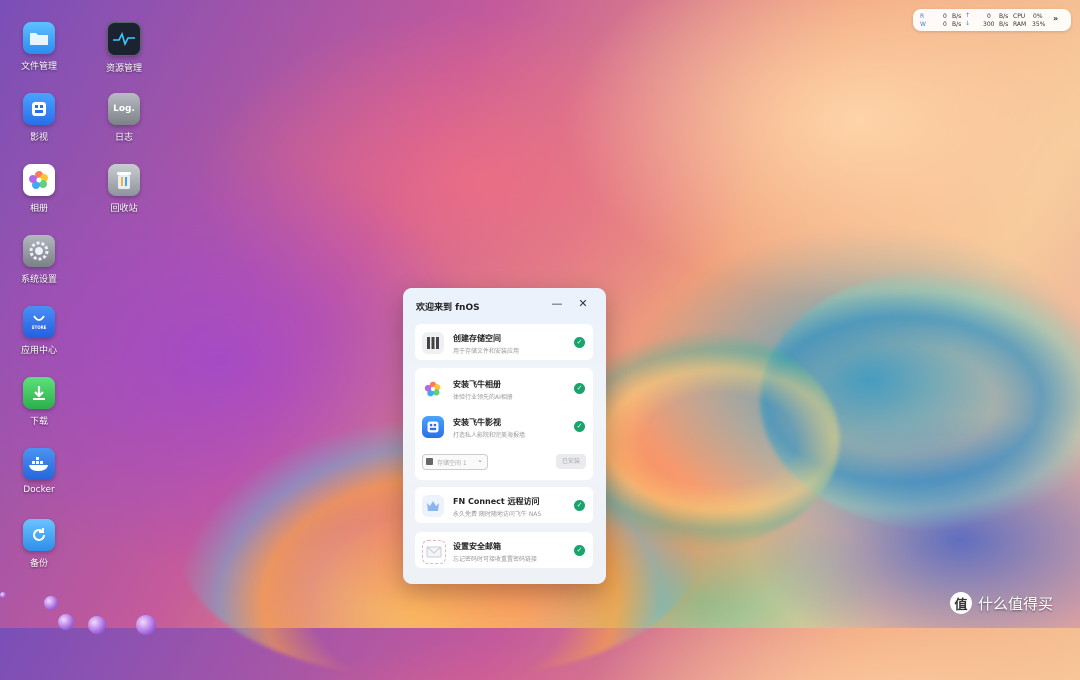  Describe the element at coordinates (477, 338) in the screenshot. I see `item-title: 创建存储空间` at that location.